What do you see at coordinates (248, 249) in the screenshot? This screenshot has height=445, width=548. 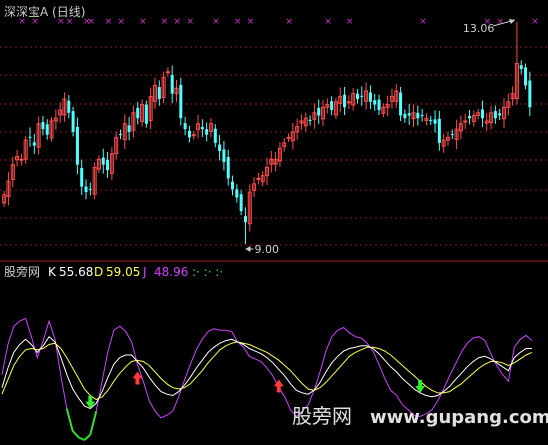 I see `low-pointer-head` at bounding box center [248, 249].